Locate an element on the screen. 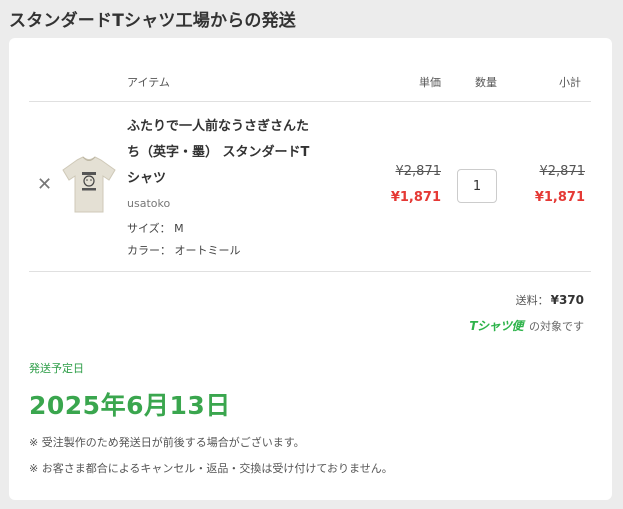 The height and width of the screenshot is (509, 623). table-header: アイテム 単価 数量 小計 is located at coordinates (310, 87).